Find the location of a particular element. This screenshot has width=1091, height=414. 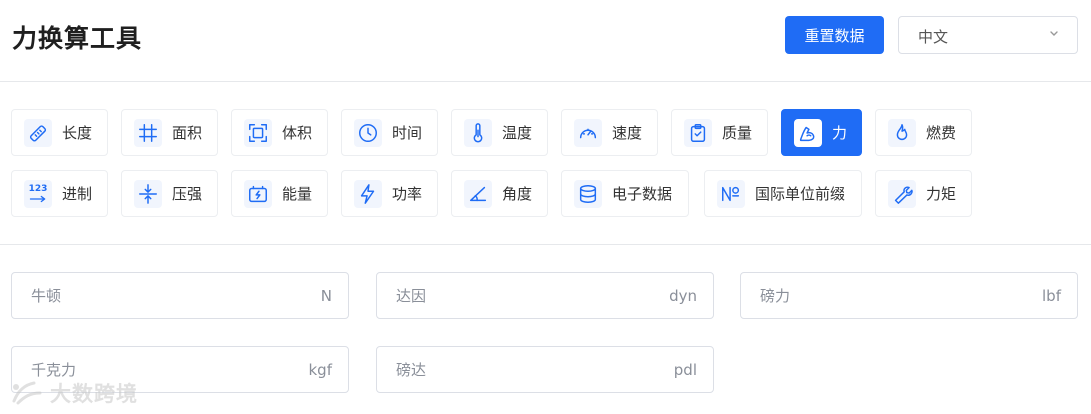

category-si-prefix: 国际单位前缀 is located at coordinates (783, 193).